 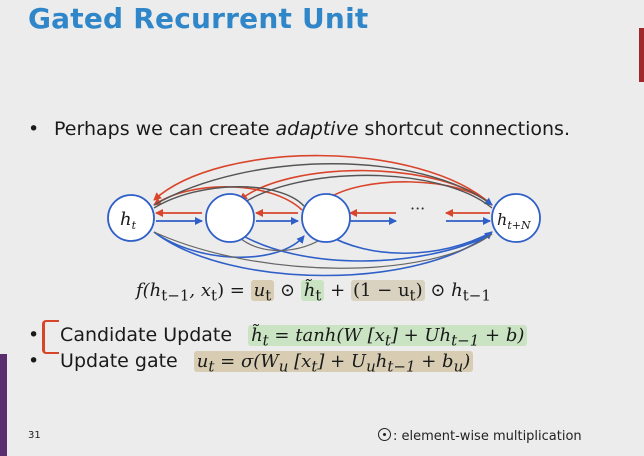 I want to click on h-tilde-highlight: h̃t, so click(x=312, y=292).